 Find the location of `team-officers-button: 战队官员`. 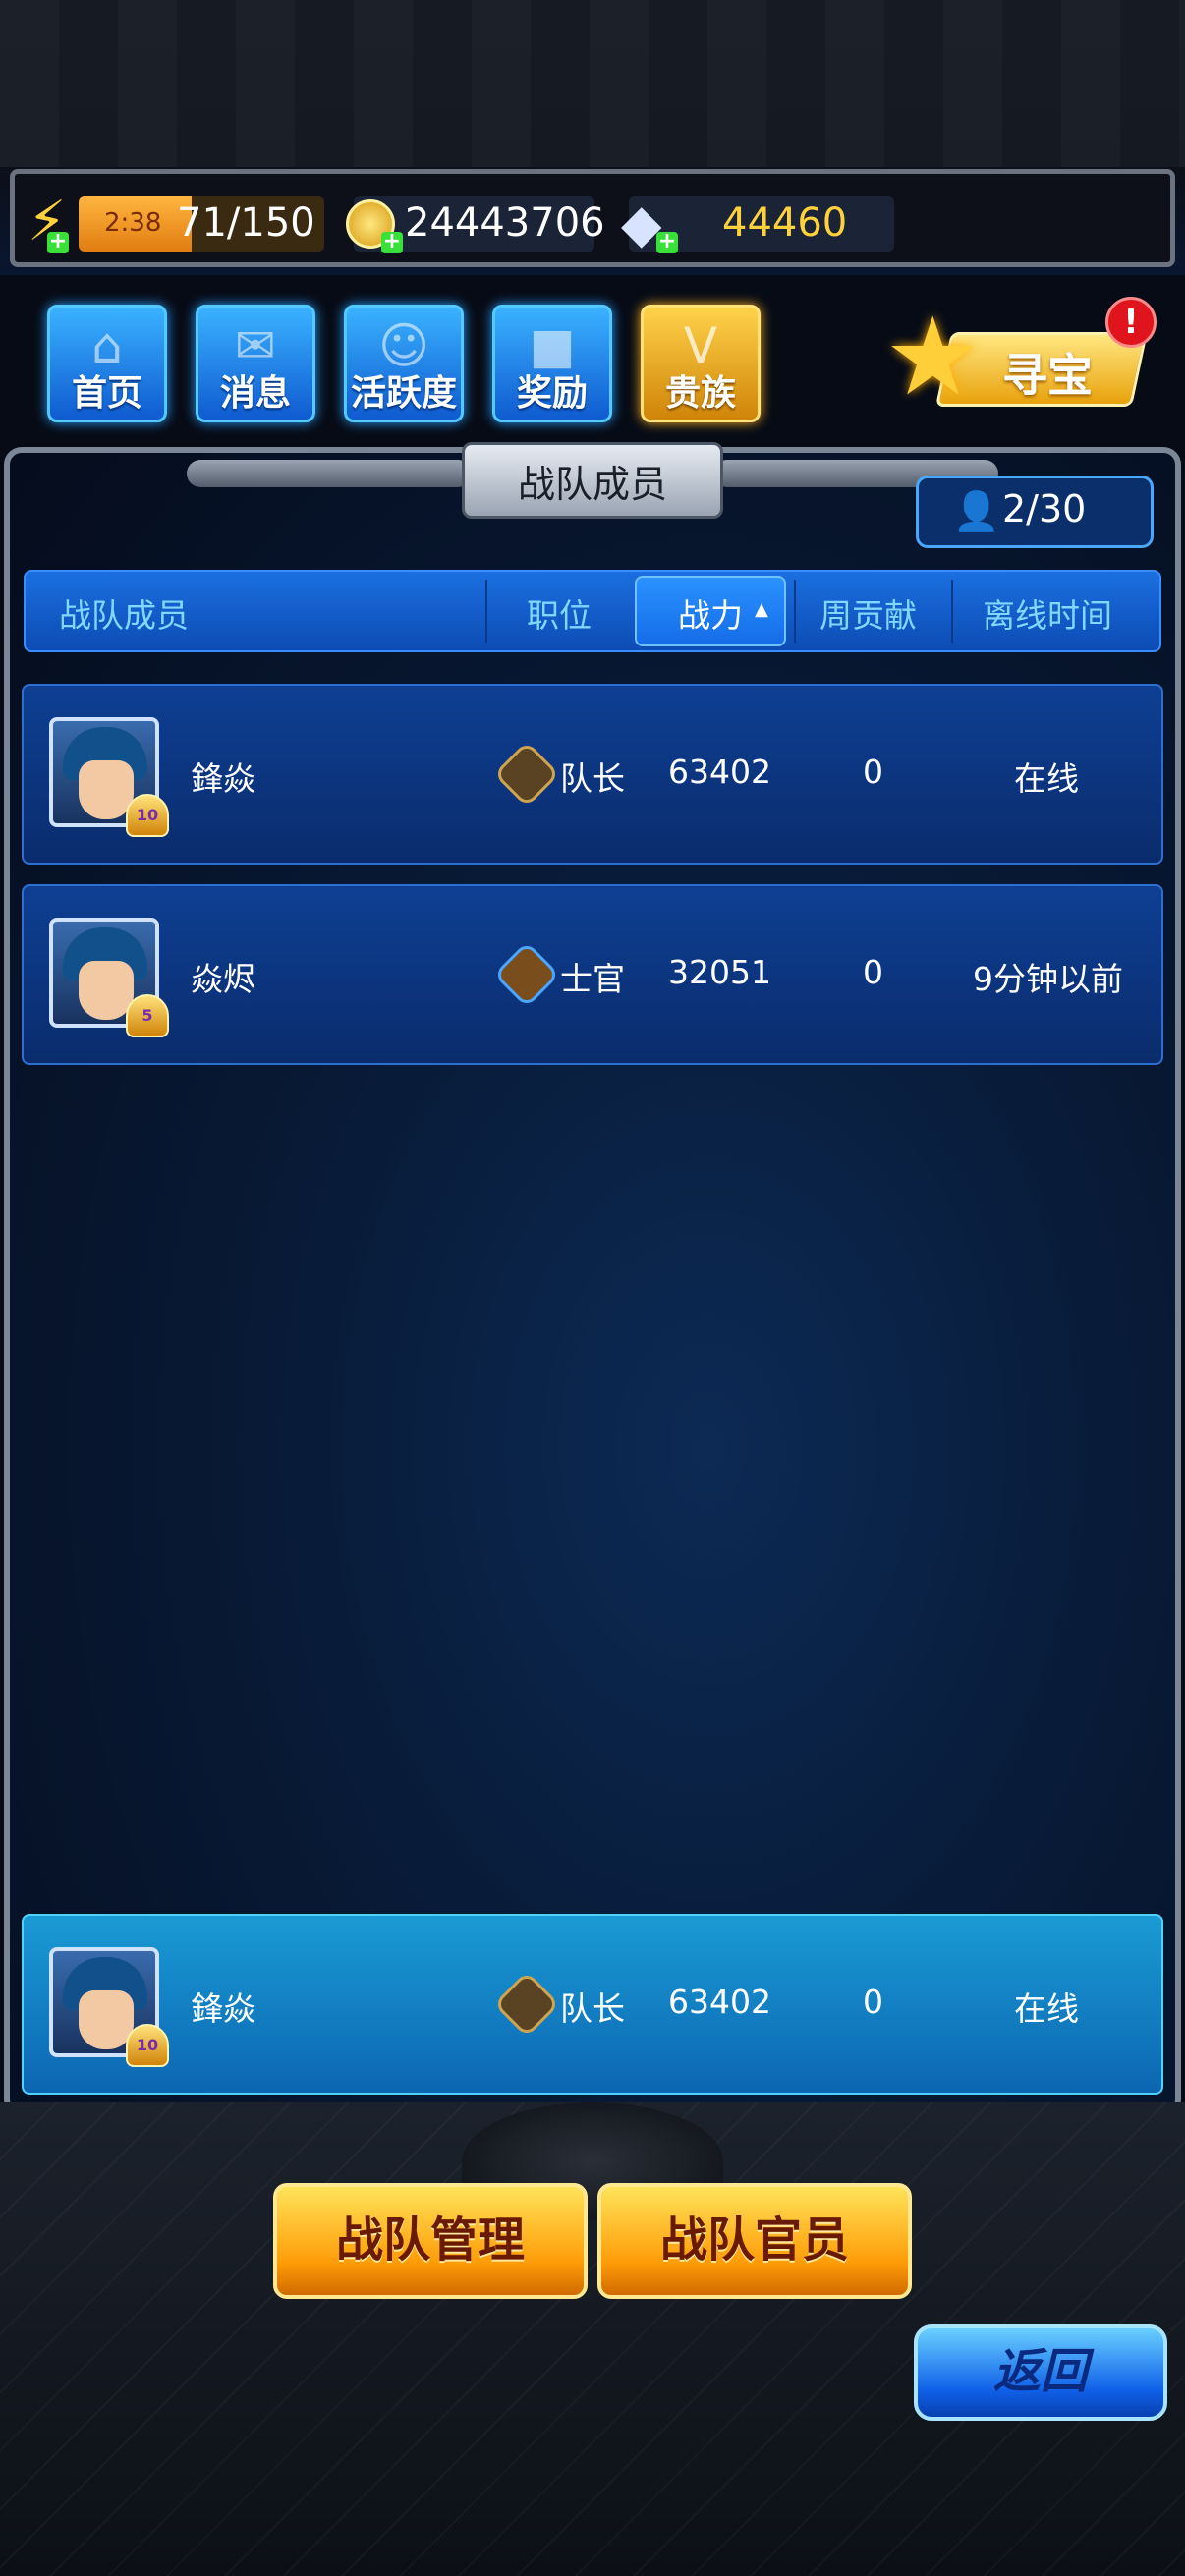

team-officers-button: 战队官员 is located at coordinates (755, 2241).